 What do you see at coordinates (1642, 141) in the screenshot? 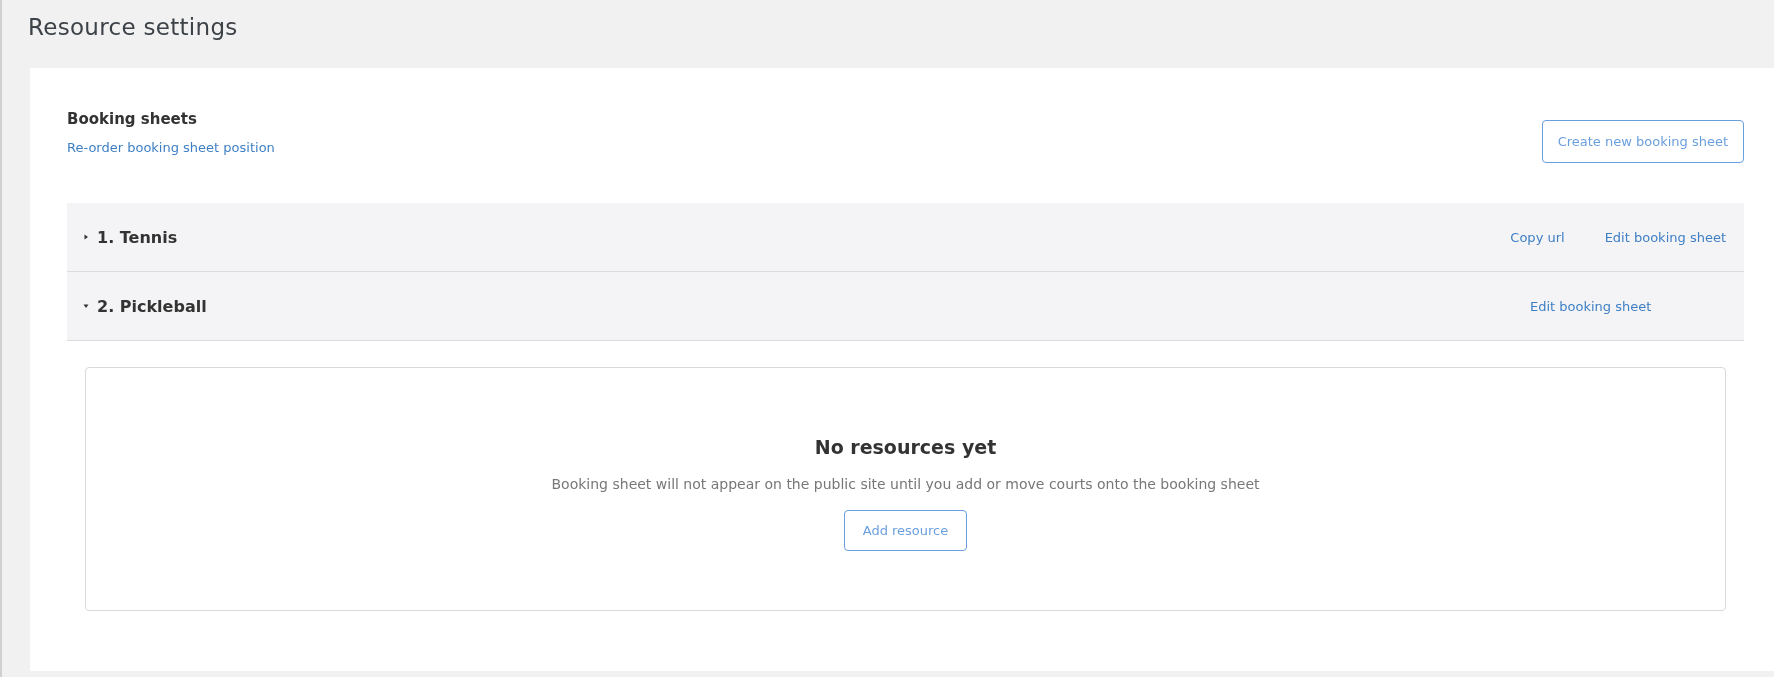
I see `create-booking-sheet-button: Create new booking sheet` at bounding box center [1642, 141].